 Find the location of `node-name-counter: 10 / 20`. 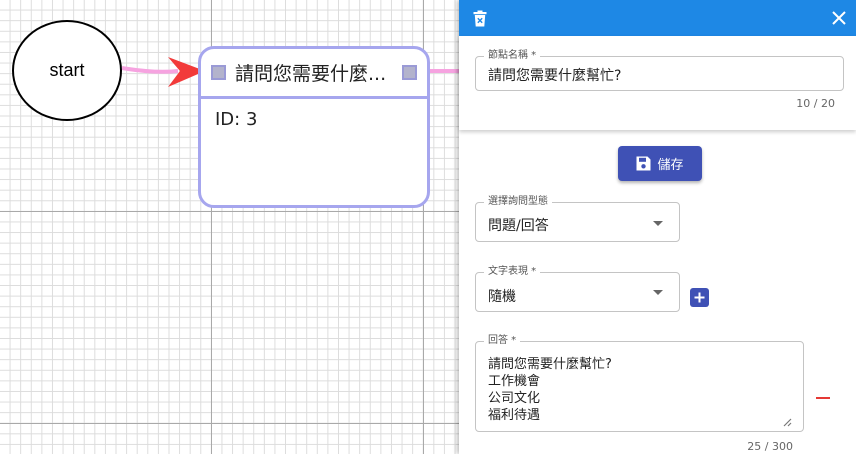

node-name-counter: 10 / 20 is located at coordinates (815, 103).